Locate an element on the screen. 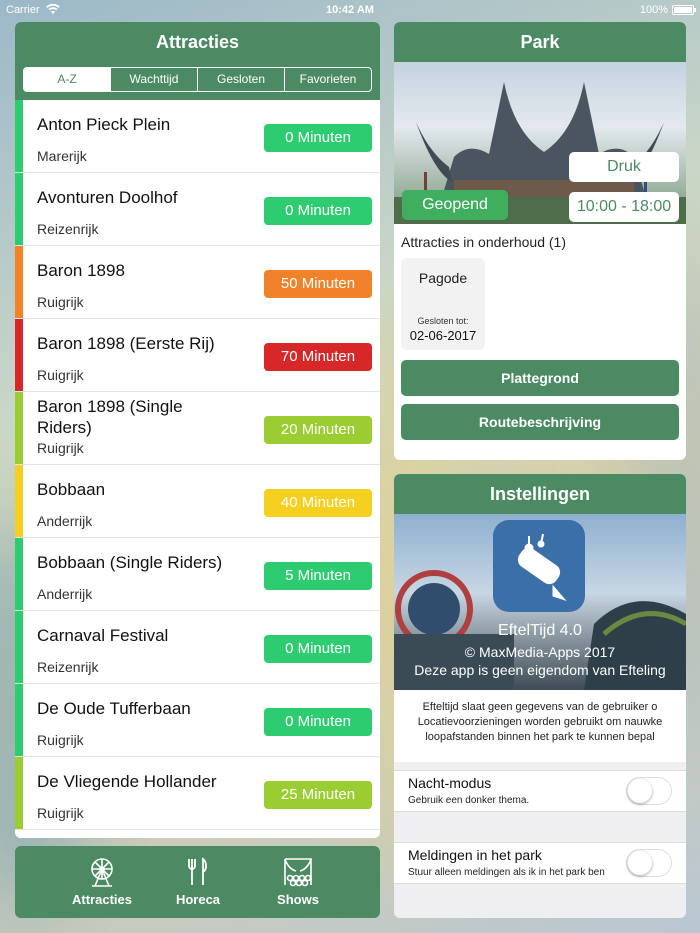 The image size is (700, 933). app-icon is located at coordinates (539, 566).